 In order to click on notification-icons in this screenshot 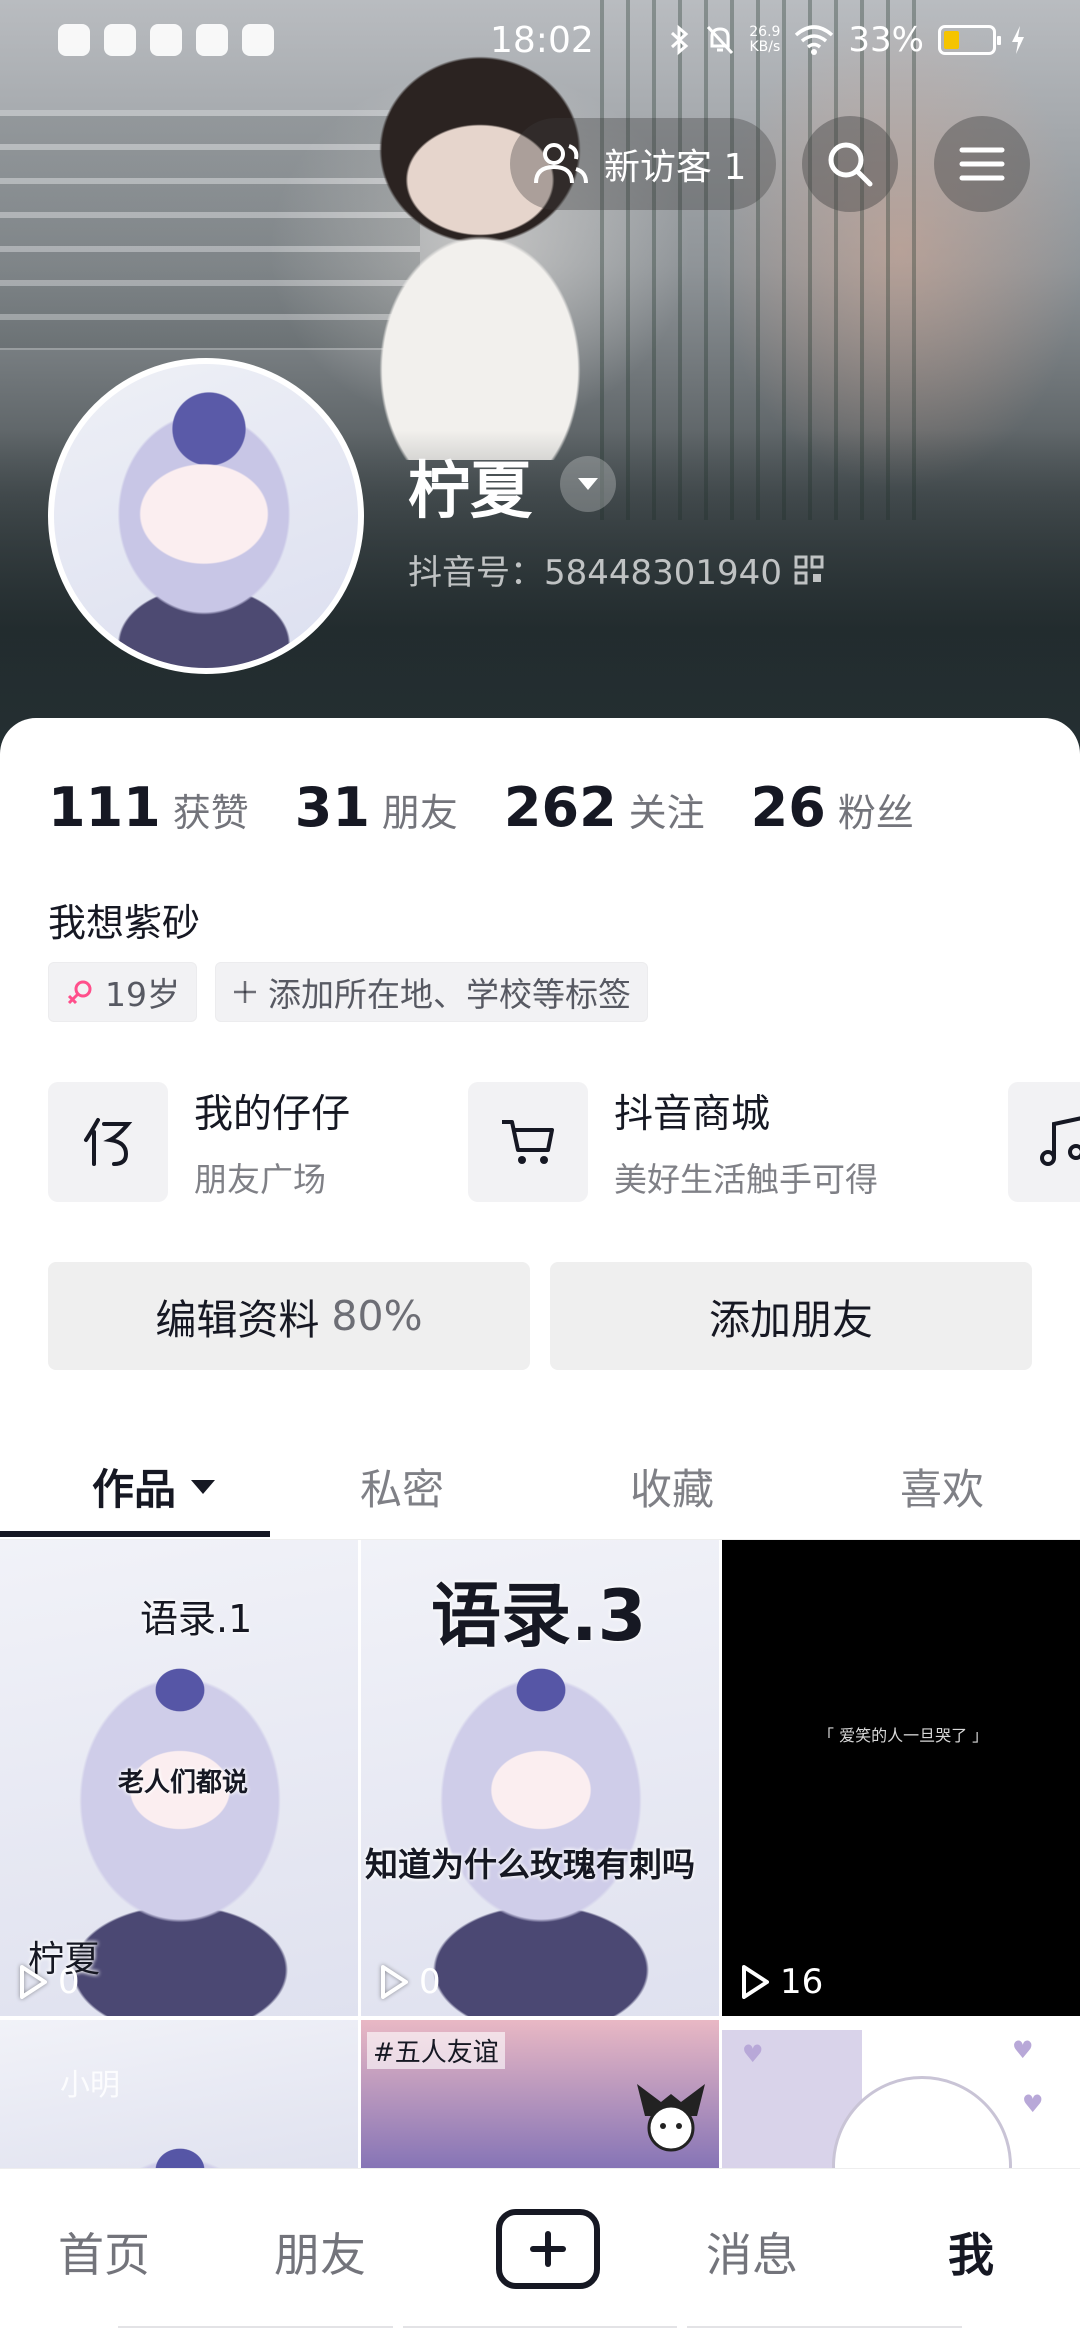, I will do `click(166, 40)`.